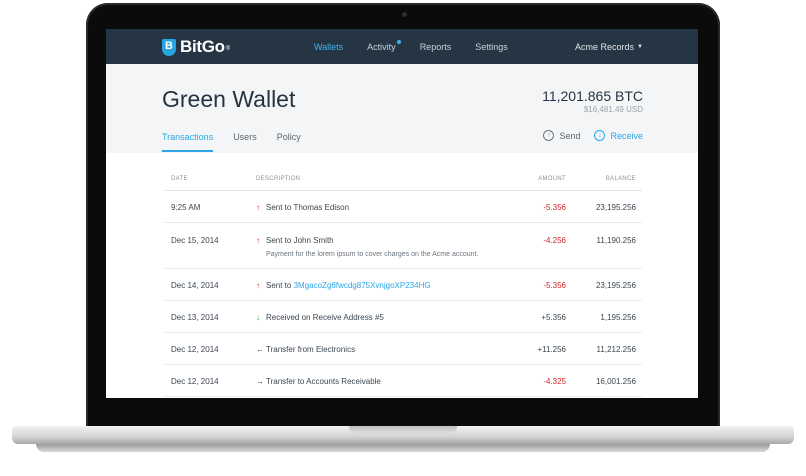 The width and height of the screenshot is (806, 476). I want to click on row-address-link: 3MgacoZg6fwcdg875XvnjgoXP234HG, so click(362, 285).